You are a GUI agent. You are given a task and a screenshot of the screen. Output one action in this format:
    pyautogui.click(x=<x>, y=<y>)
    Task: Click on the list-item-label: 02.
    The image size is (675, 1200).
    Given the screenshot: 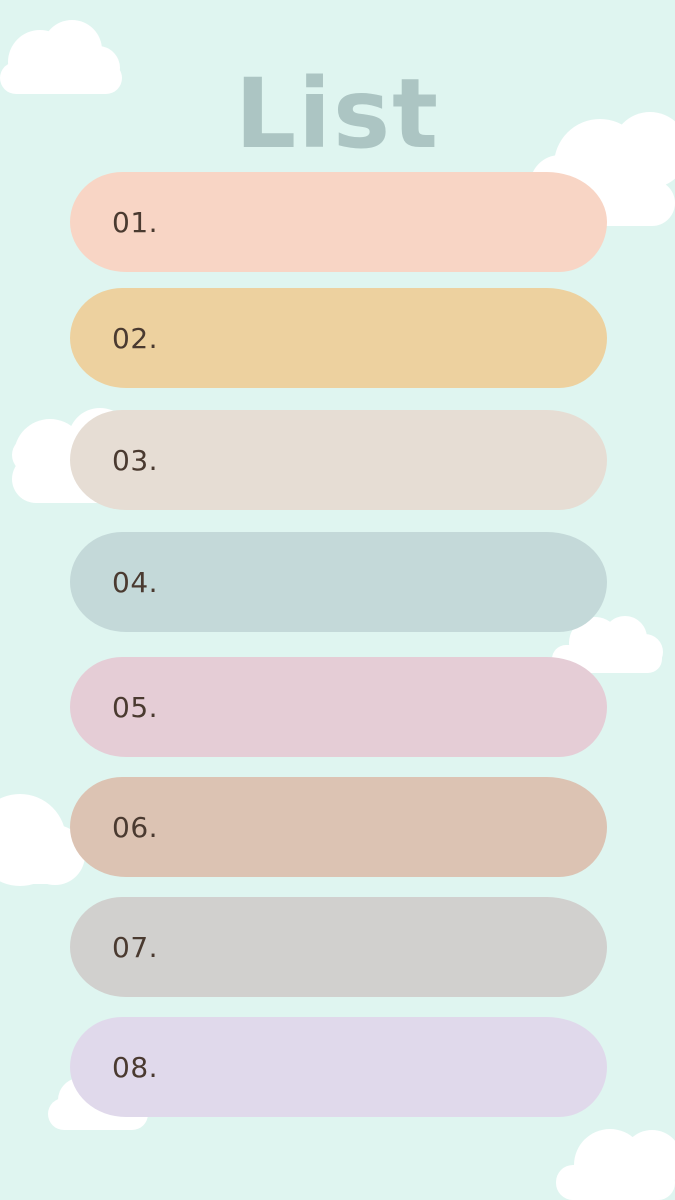 What is the action you would take?
    pyautogui.click(x=135, y=338)
    